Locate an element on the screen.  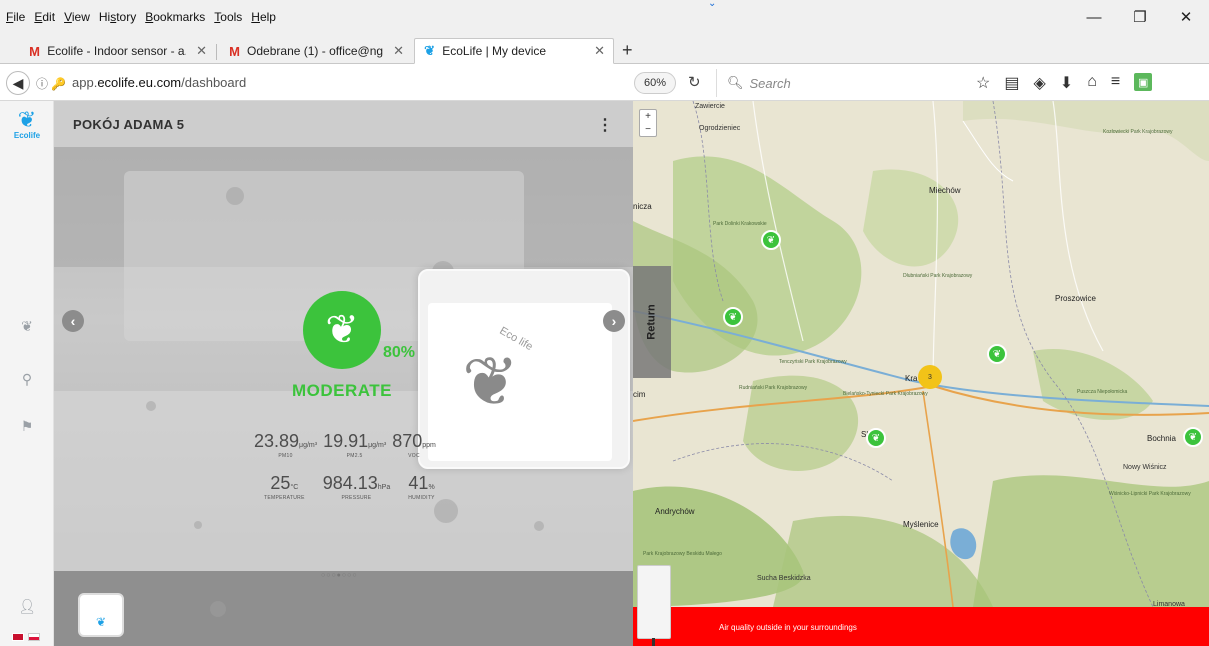
metric-temperature: 25°C TEMPERATURE is located at coordinates (284, 487).